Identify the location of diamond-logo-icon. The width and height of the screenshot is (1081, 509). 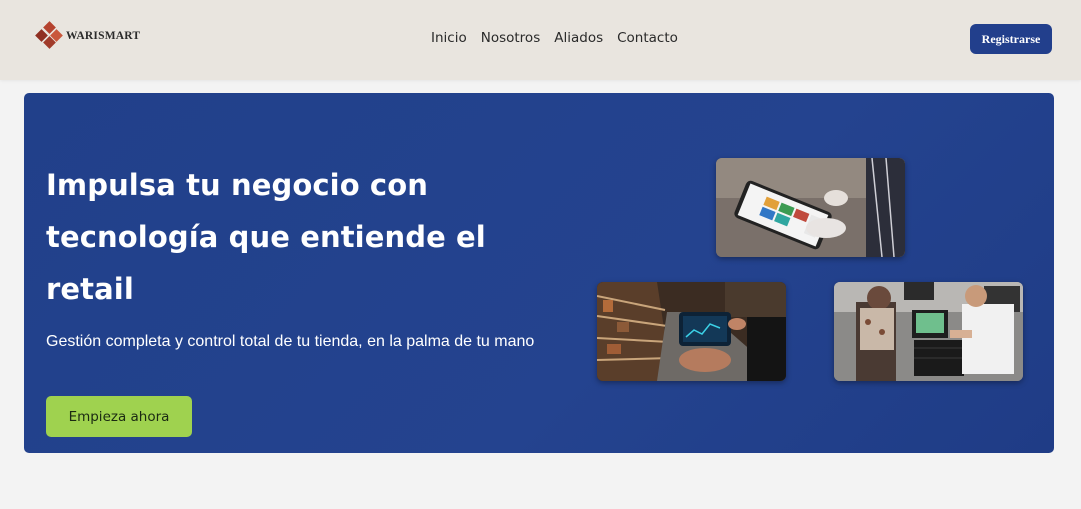
(49, 35).